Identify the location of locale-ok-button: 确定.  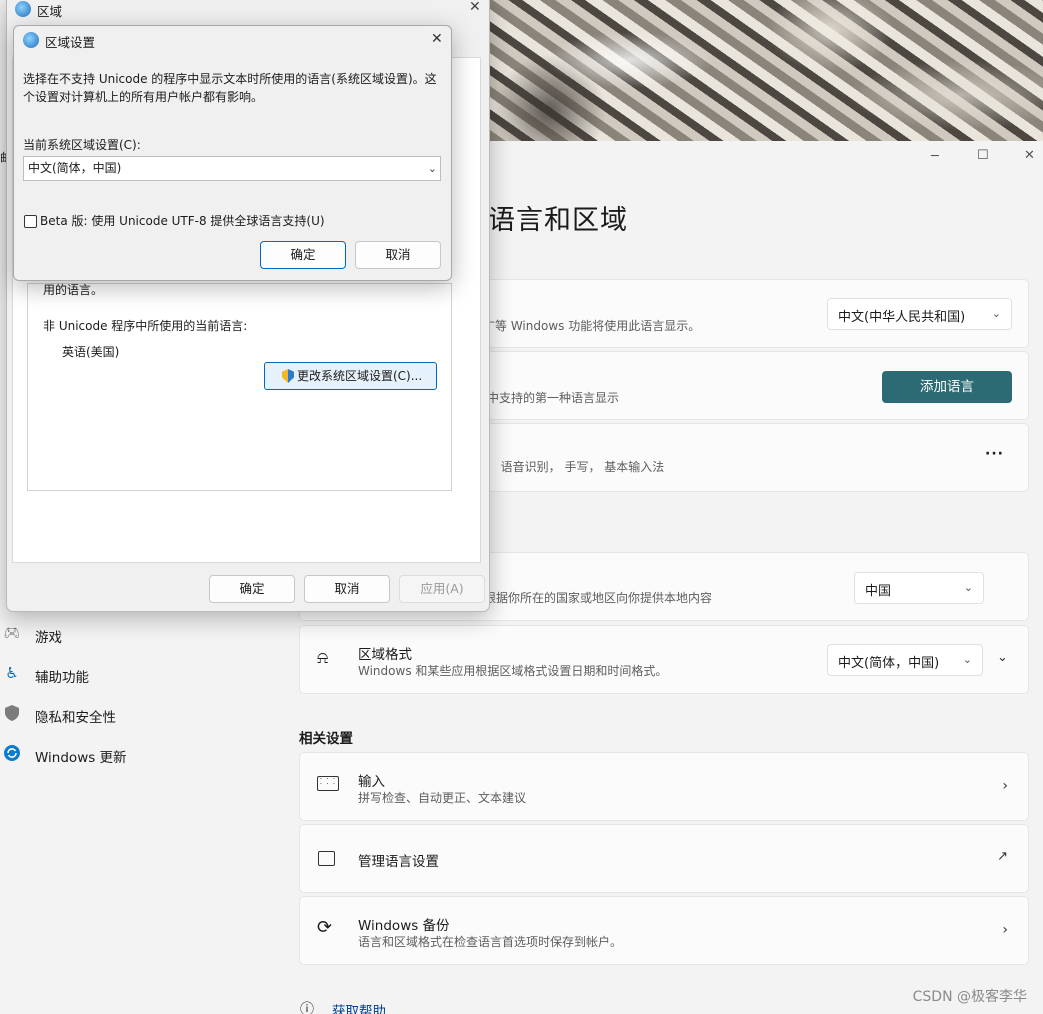
(303, 255).